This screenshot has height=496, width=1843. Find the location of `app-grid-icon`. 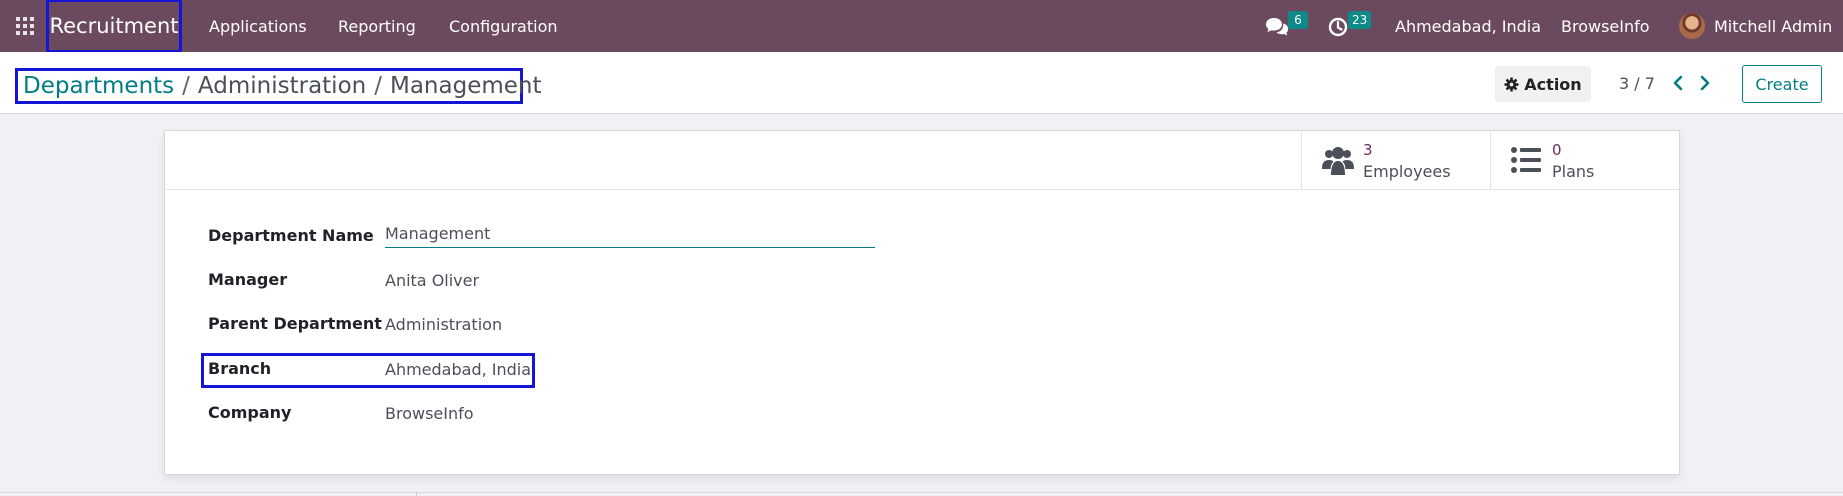

app-grid-icon is located at coordinates (25, 26).